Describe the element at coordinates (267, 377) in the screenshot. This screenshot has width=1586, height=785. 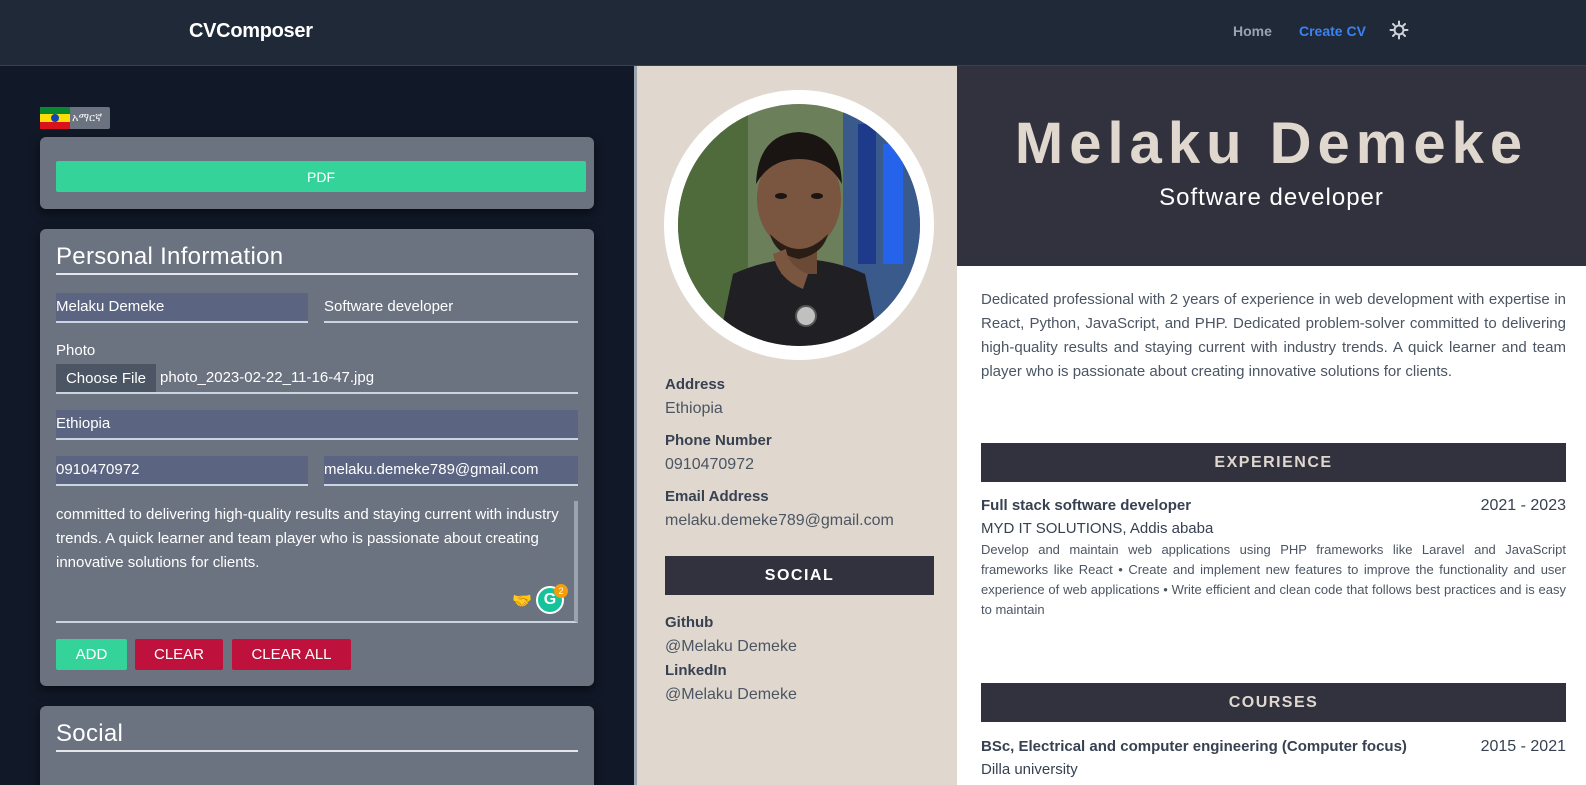
I see `selected-file-name: photo_2023-02-22_11-16-47.jpg` at that location.